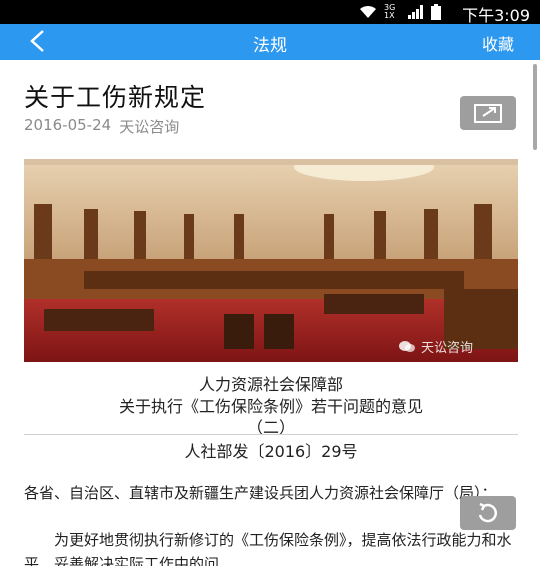 Image resolution: width=540 pixels, height=566 pixels. What do you see at coordinates (496, 15) in the screenshot?
I see `clock: 下午3:09` at bounding box center [496, 15].